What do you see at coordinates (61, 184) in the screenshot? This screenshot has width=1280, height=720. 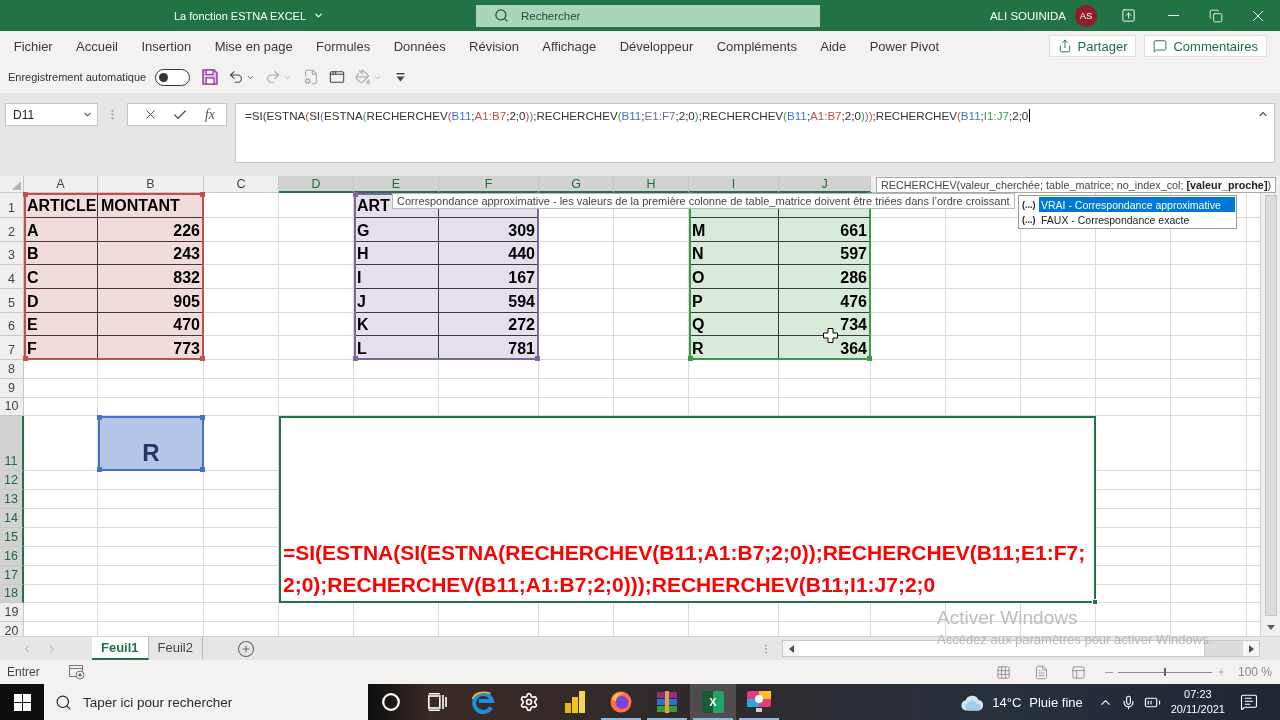 I see `column-header: A` at bounding box center [61, 184].